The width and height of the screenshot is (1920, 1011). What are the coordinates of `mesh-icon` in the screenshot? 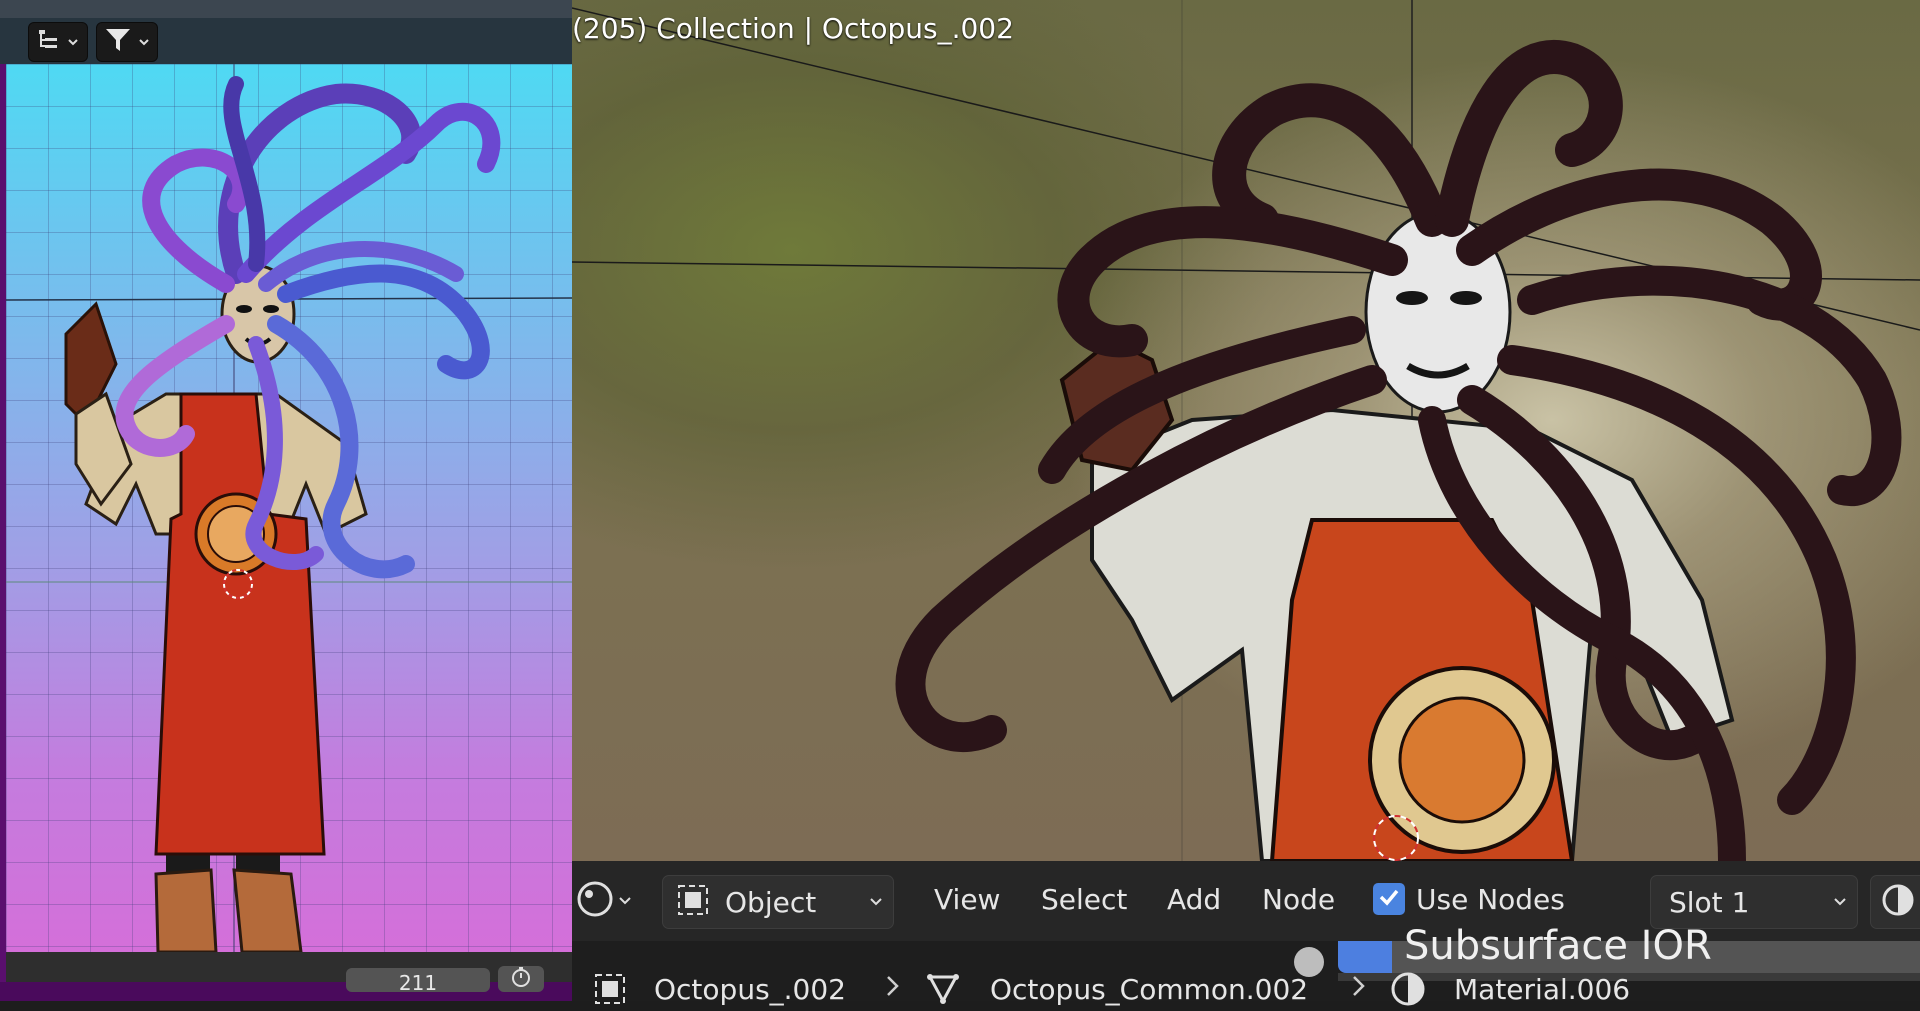 It's located at (943, 991).